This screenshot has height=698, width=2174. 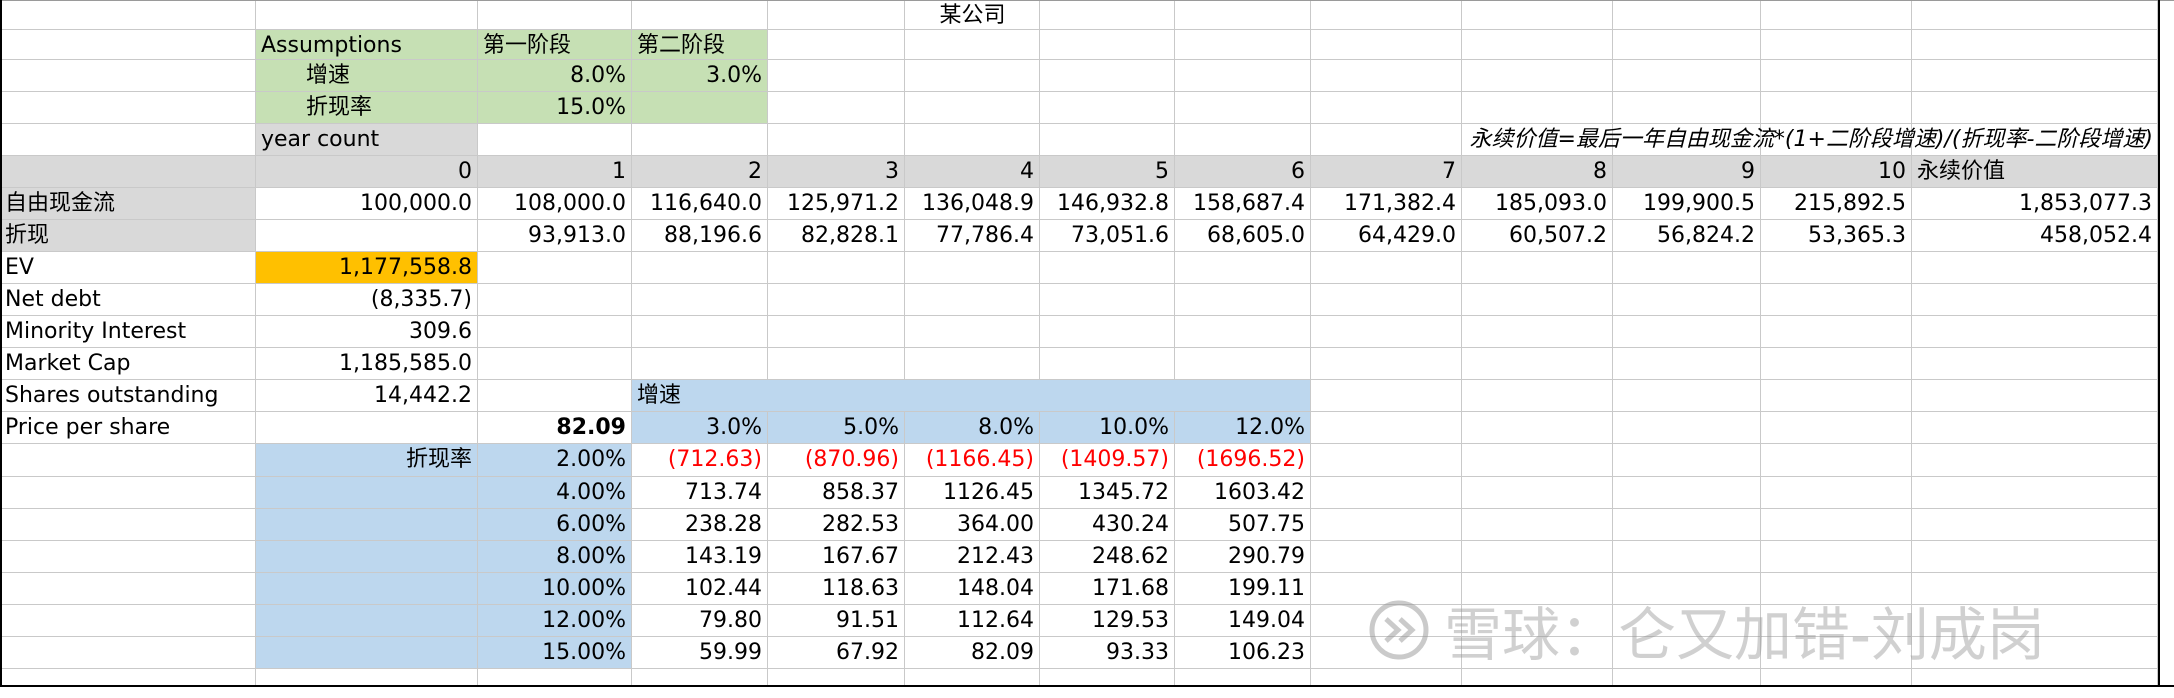 I want to click on sensitivity-discount-rate: 4.00%, so click(x=555, y=493).